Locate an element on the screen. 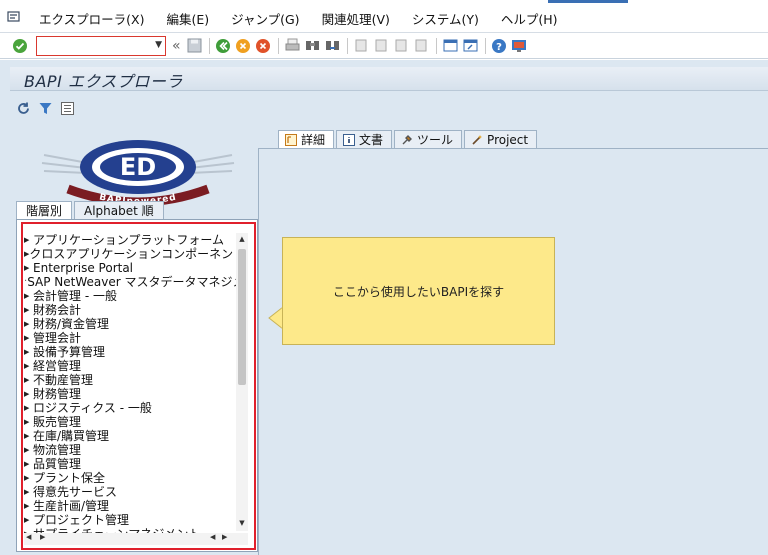 The width and height of the screenshot is (768, 555). tree-item: ▶ 品質管理 is located at coordinates (130, 464).